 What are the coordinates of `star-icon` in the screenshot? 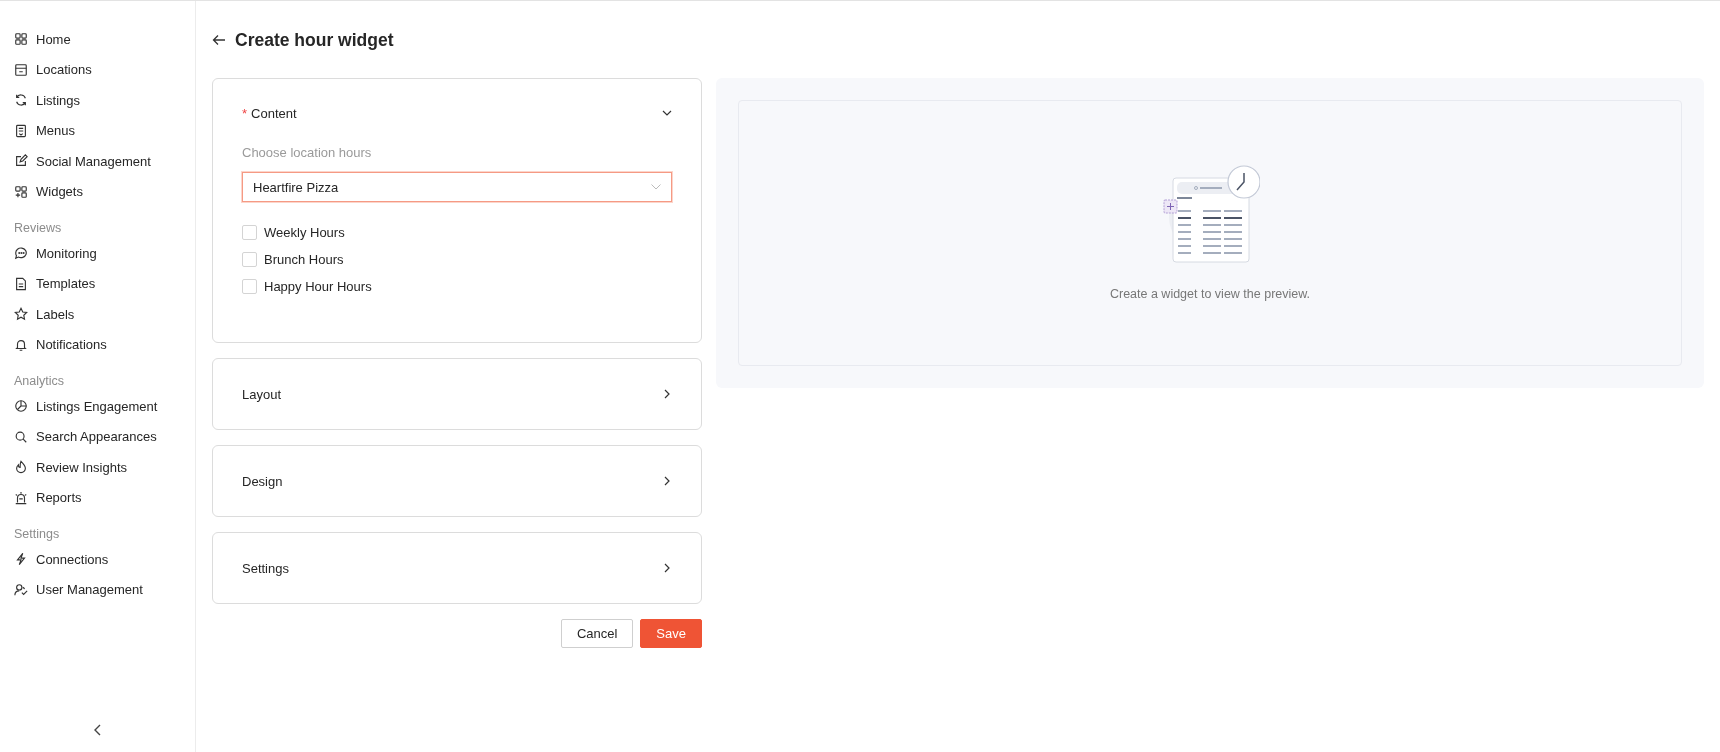 It's located at (21, 314).